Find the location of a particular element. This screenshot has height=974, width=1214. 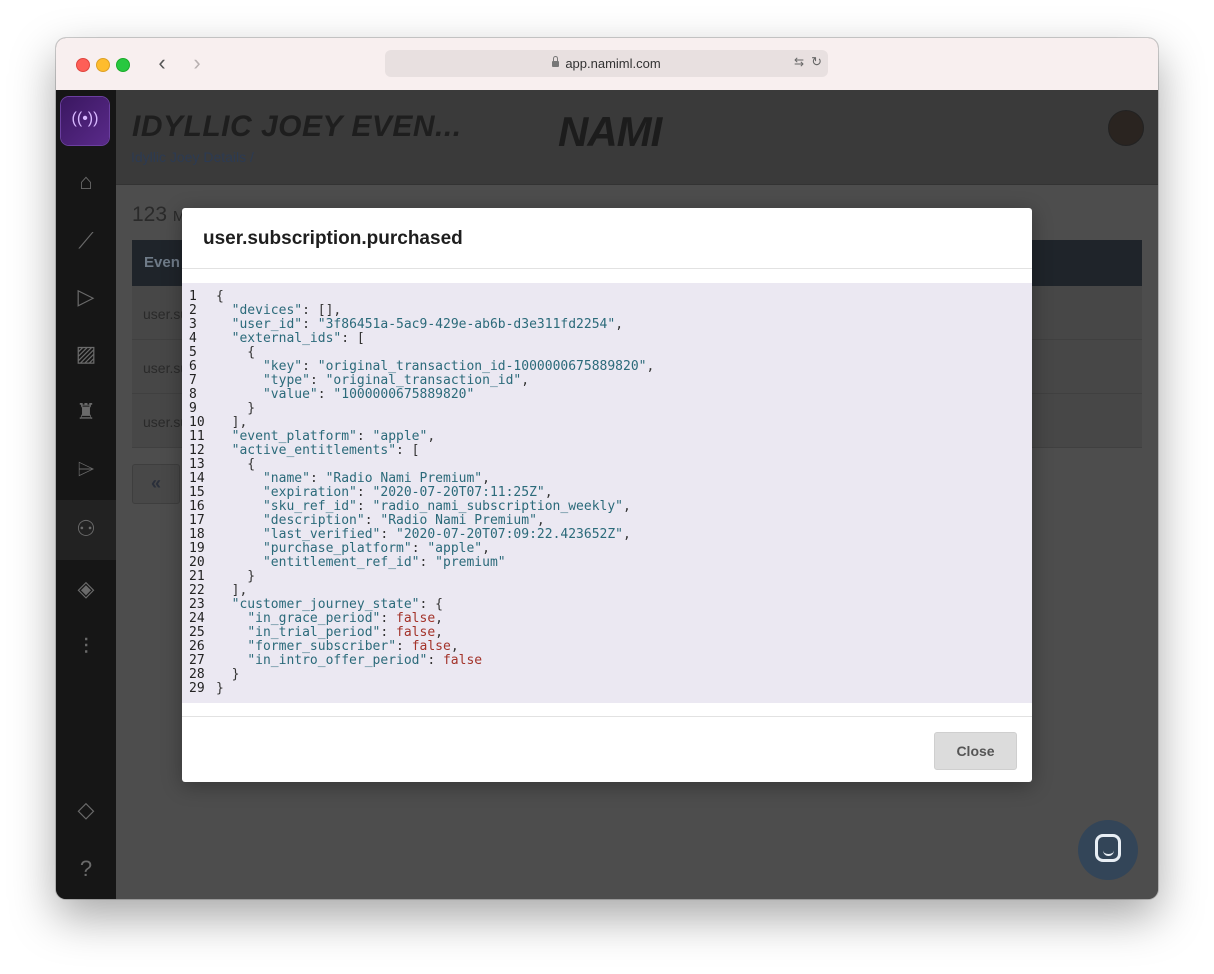

code-line: 9 } is located at coordinates (421, 409).